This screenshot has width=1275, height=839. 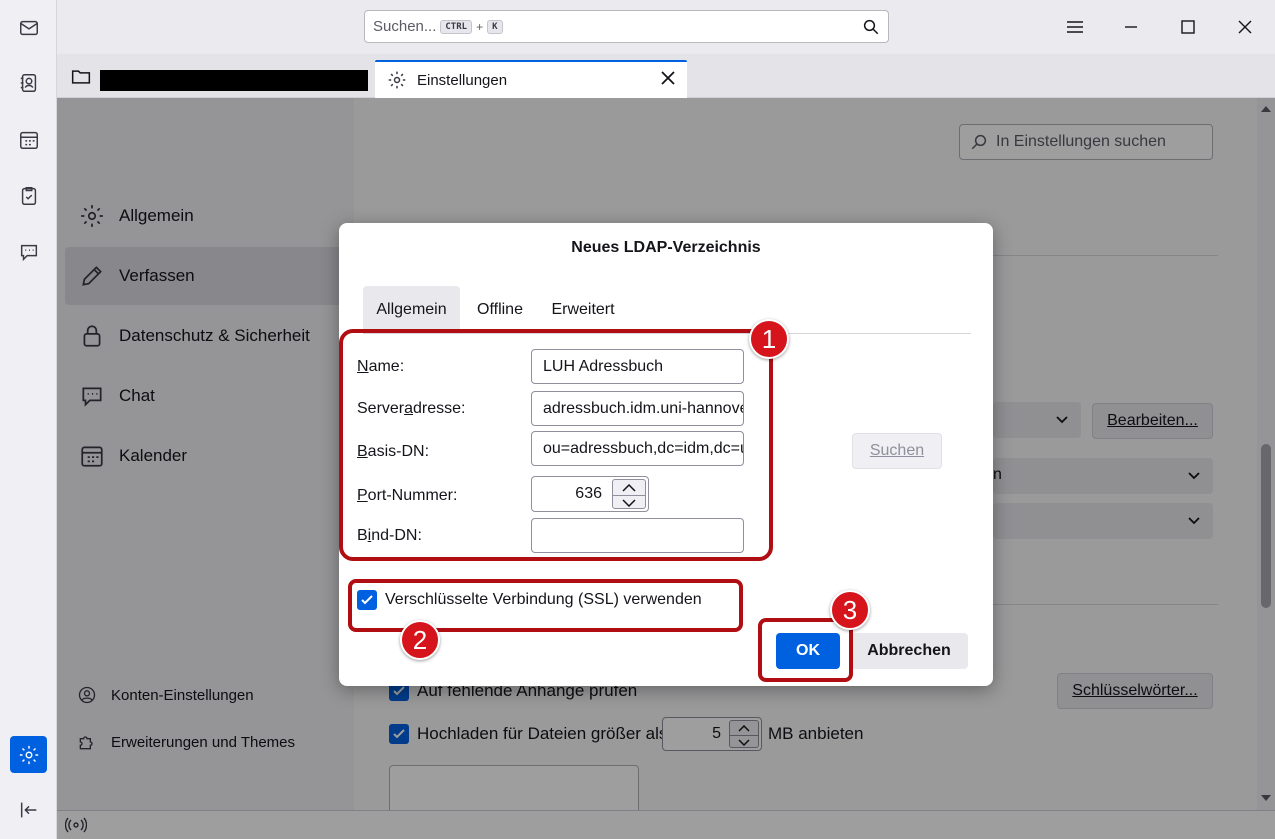 I want to click on close-window-button, so click(x=1245, y=27).